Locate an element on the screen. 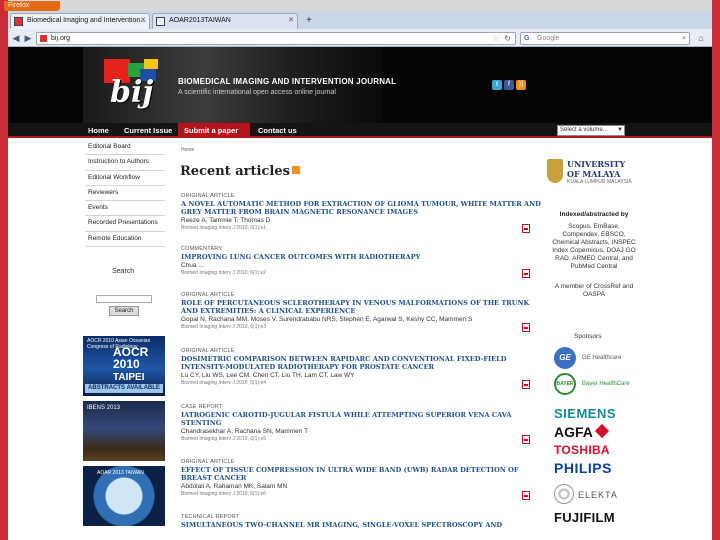 This screenshot has height=540, width=720. membership-text: A member of CrossRef and OASPA is located at coordinates (594, 290).